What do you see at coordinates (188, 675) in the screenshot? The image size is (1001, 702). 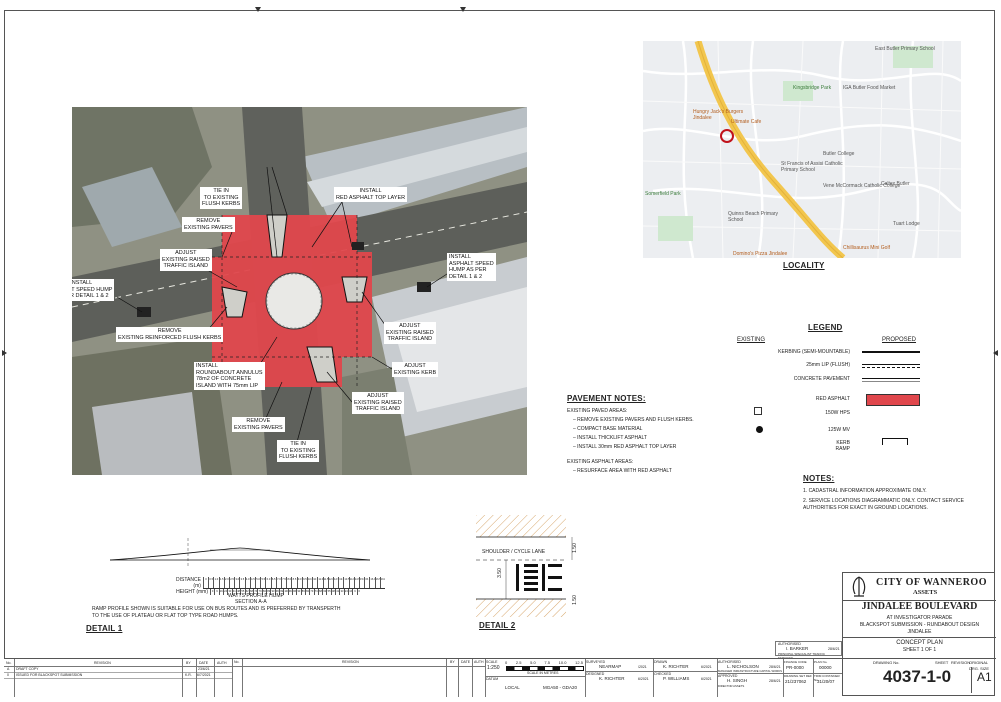 I see `rev-row-2-by: K.R.` at bounding box center [188, 675].